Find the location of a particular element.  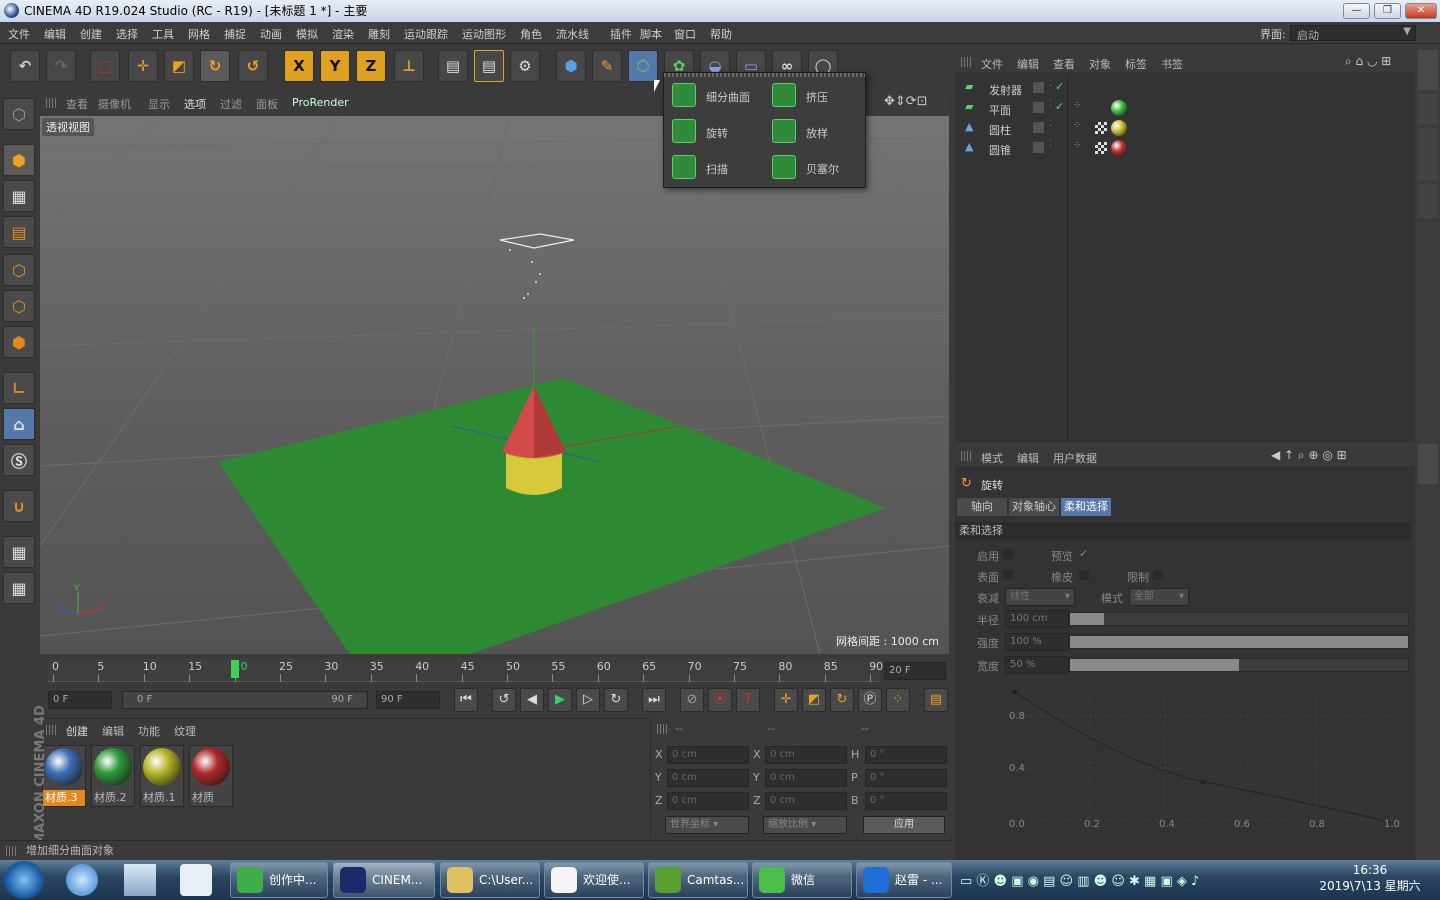

falloff-dropdown: 线性 ▾ is located at coordinates (1040, 597).